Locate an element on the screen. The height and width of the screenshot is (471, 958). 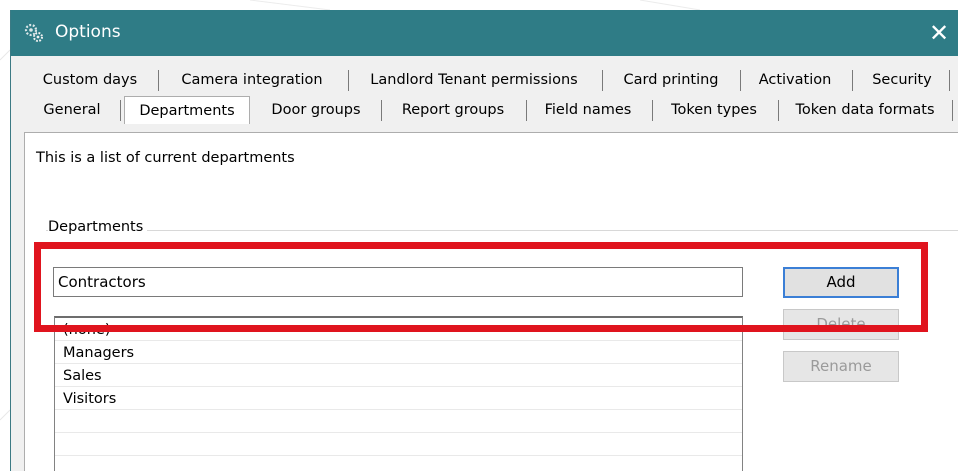
panel-description: This is a list of current departments is located at coordinates (165, 158).